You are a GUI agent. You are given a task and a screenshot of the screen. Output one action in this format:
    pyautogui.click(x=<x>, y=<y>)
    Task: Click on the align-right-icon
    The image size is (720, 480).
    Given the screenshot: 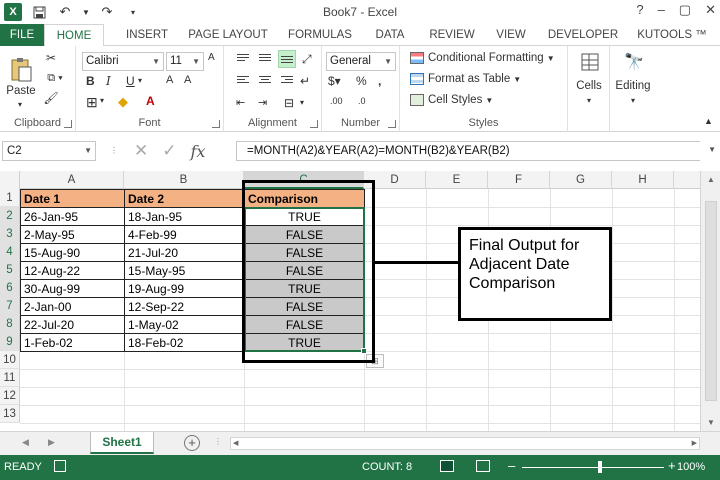 What is the action you would take?
    pyautogui.click(x=287, y=79)
    